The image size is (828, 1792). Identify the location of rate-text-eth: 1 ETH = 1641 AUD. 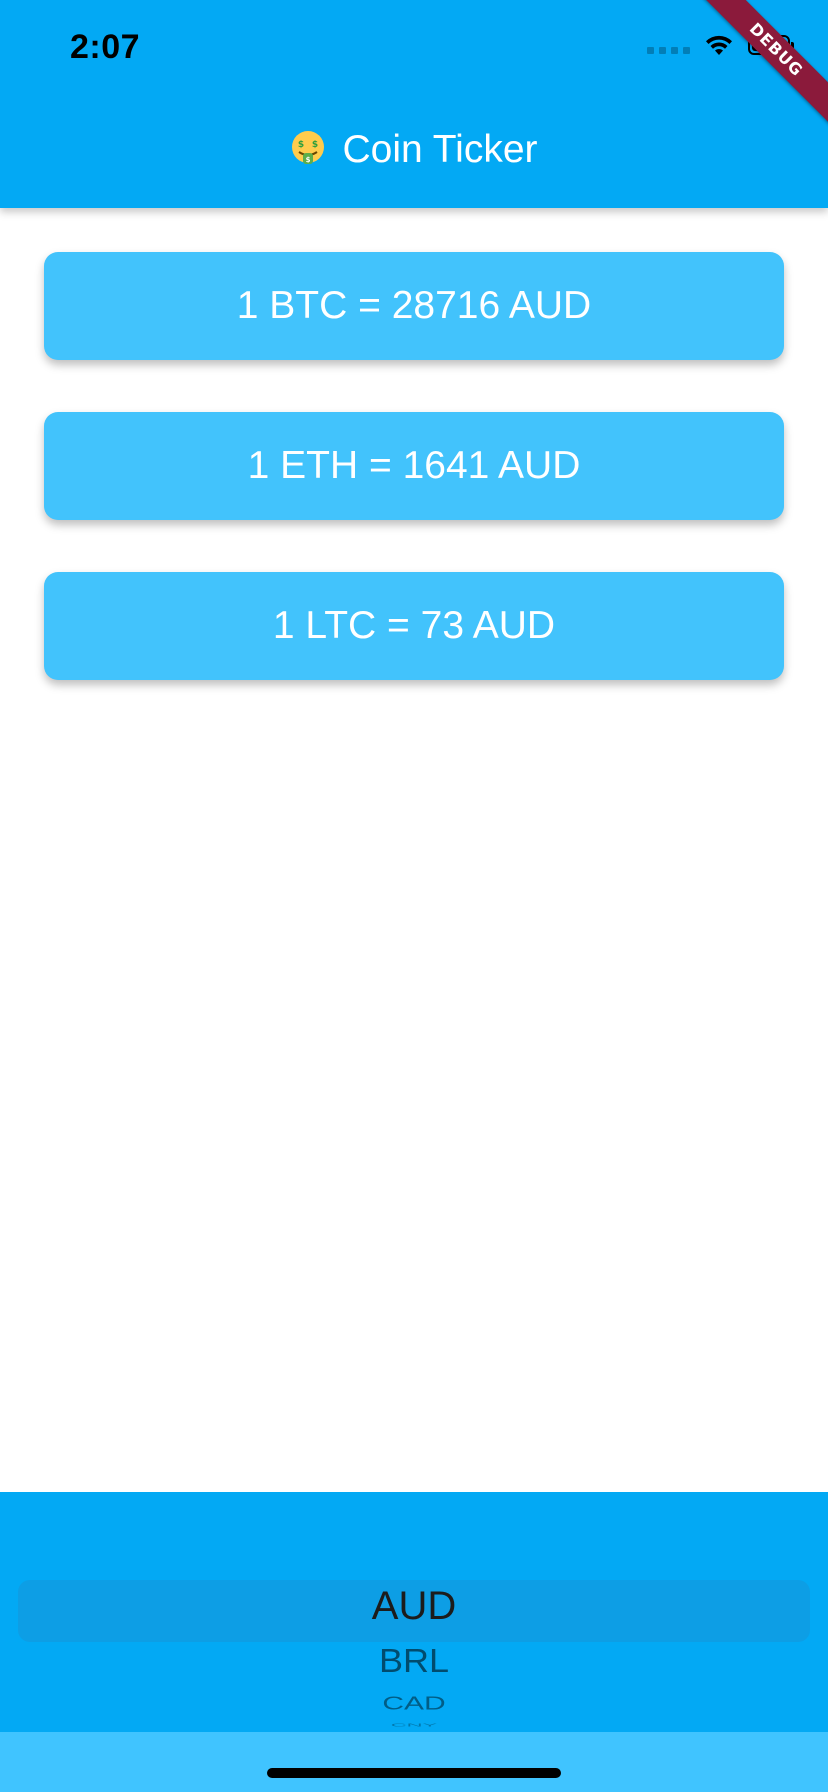
(414, 465).